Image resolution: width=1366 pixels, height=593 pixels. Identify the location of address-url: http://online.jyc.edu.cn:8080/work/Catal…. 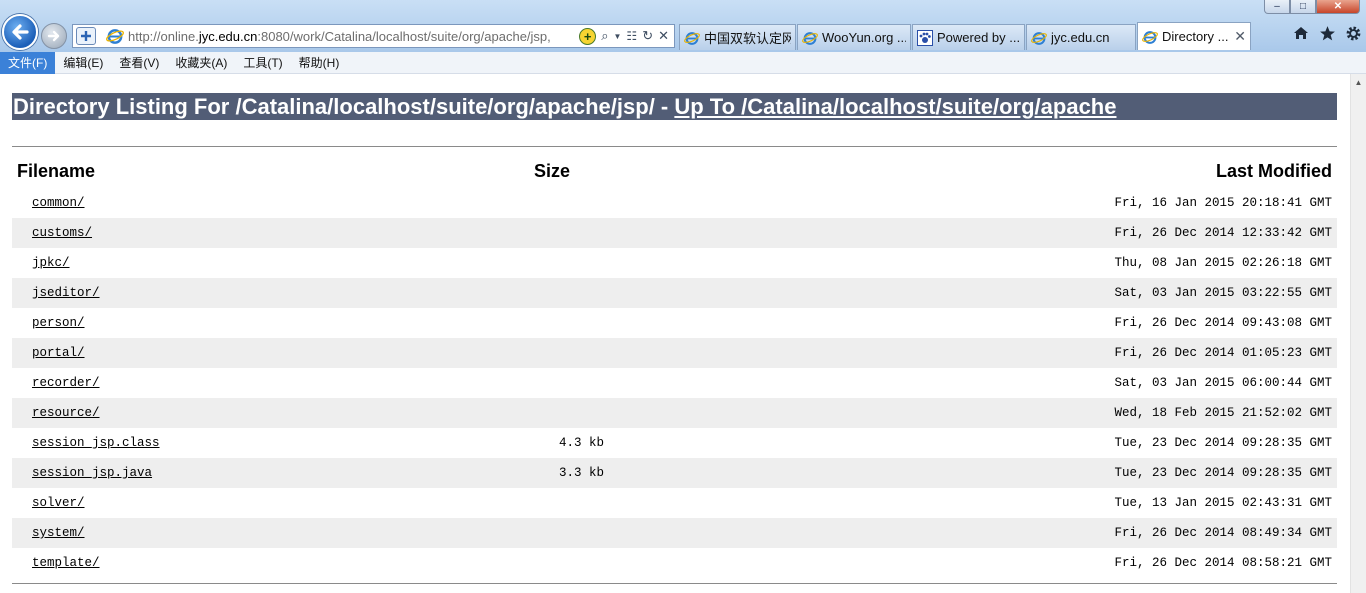
(343, 36).